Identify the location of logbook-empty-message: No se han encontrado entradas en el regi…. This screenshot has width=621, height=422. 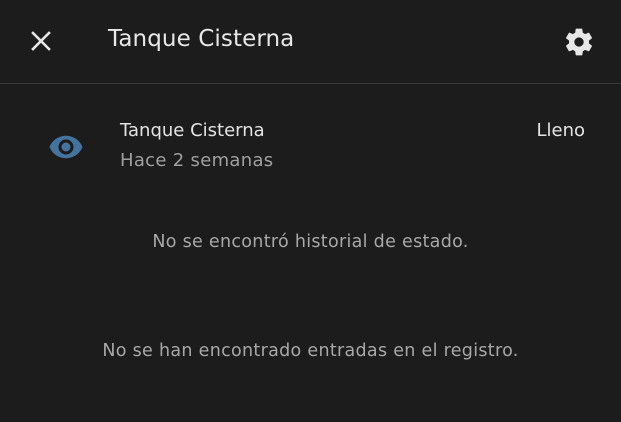
(310, 351).